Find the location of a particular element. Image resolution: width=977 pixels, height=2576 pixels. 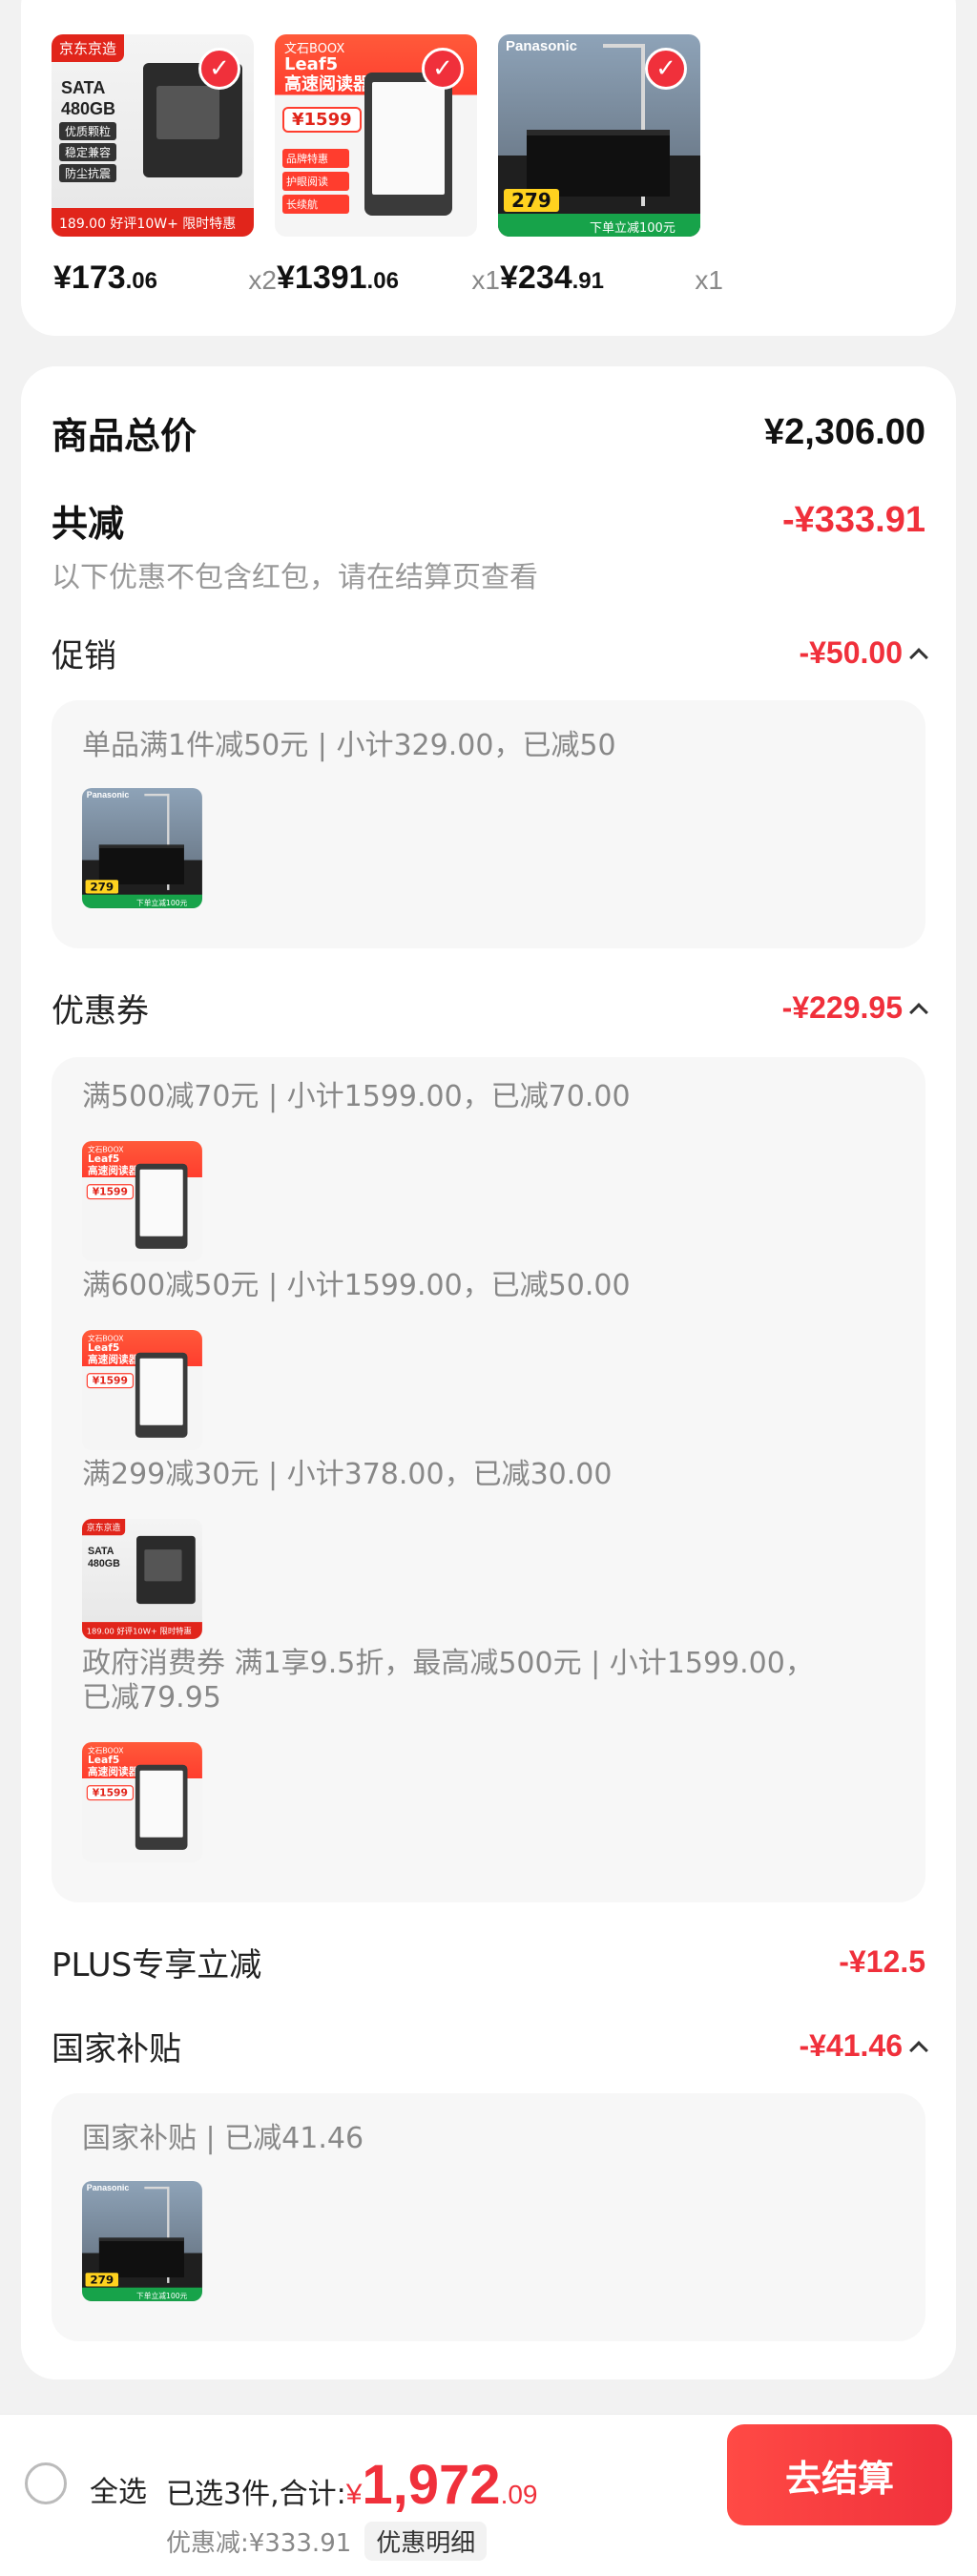

promo-line: 单品满1件减50元 | 小计329.00，已减50 is located at coordinates (349, 745).